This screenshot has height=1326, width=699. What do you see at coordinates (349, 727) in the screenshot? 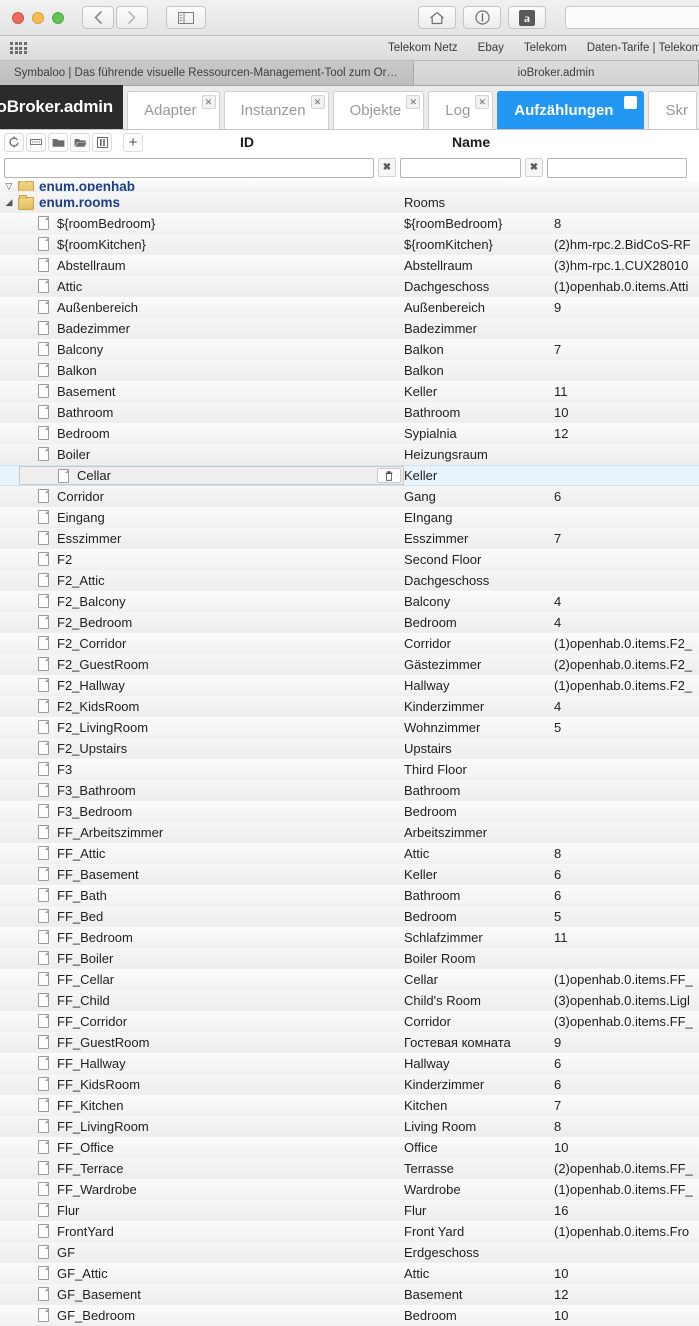
I see `table-row: F2_LivingRoom Wohnzimmer 5` at bounding box center [349, 727].